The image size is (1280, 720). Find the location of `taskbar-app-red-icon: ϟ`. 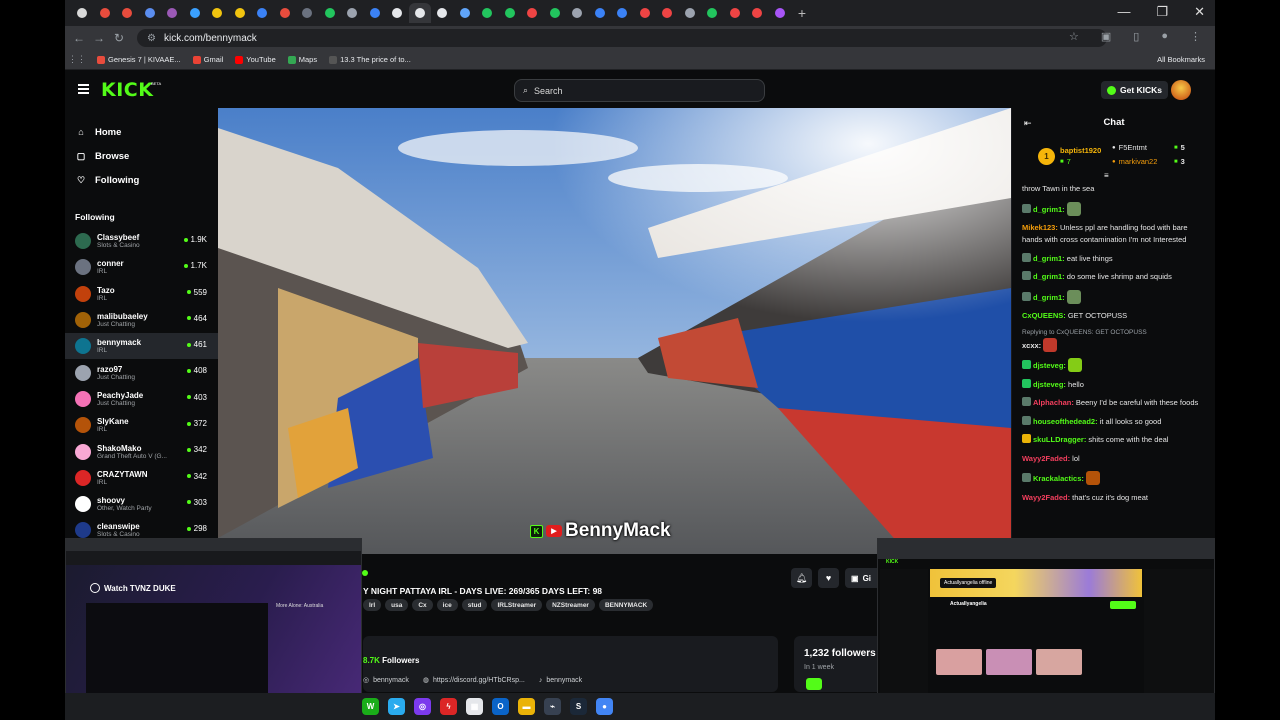

taskbar-app-red-icon: ϟ is located at coordinates (448, 706).